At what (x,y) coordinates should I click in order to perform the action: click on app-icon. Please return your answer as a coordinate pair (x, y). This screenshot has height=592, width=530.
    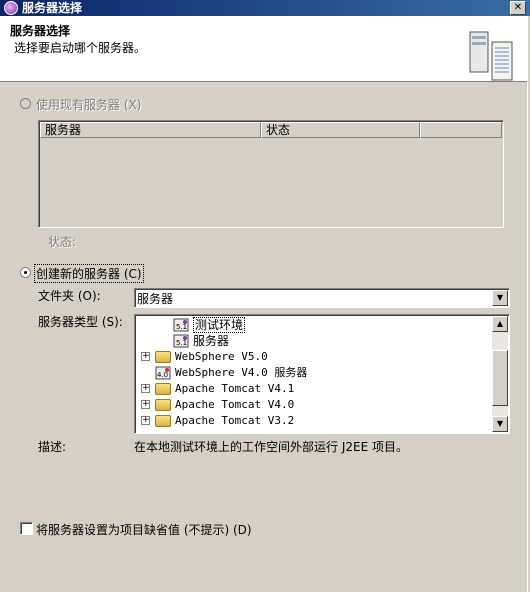
    Looking at the image, I should click on (11, 8).